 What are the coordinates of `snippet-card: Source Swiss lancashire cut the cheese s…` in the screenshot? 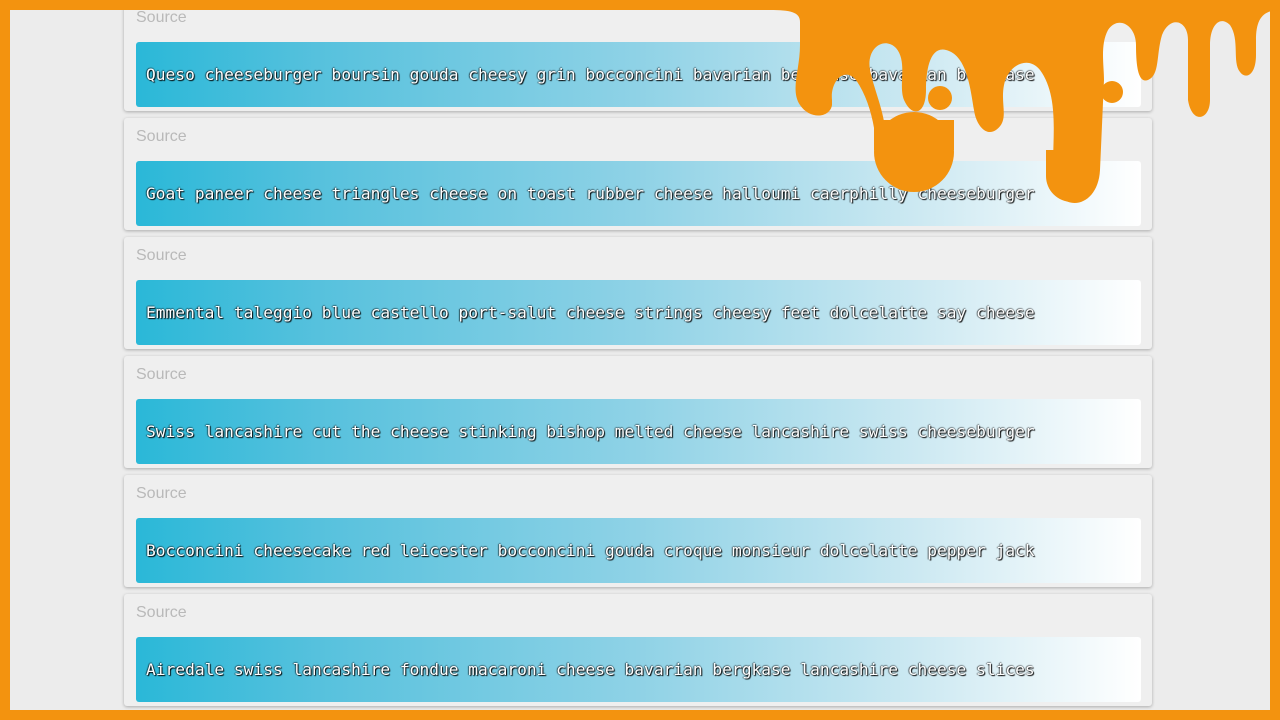 It's located at (638, 412).